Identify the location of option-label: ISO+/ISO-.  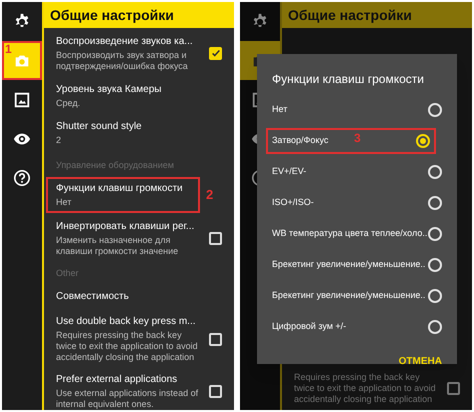
(293, 202).